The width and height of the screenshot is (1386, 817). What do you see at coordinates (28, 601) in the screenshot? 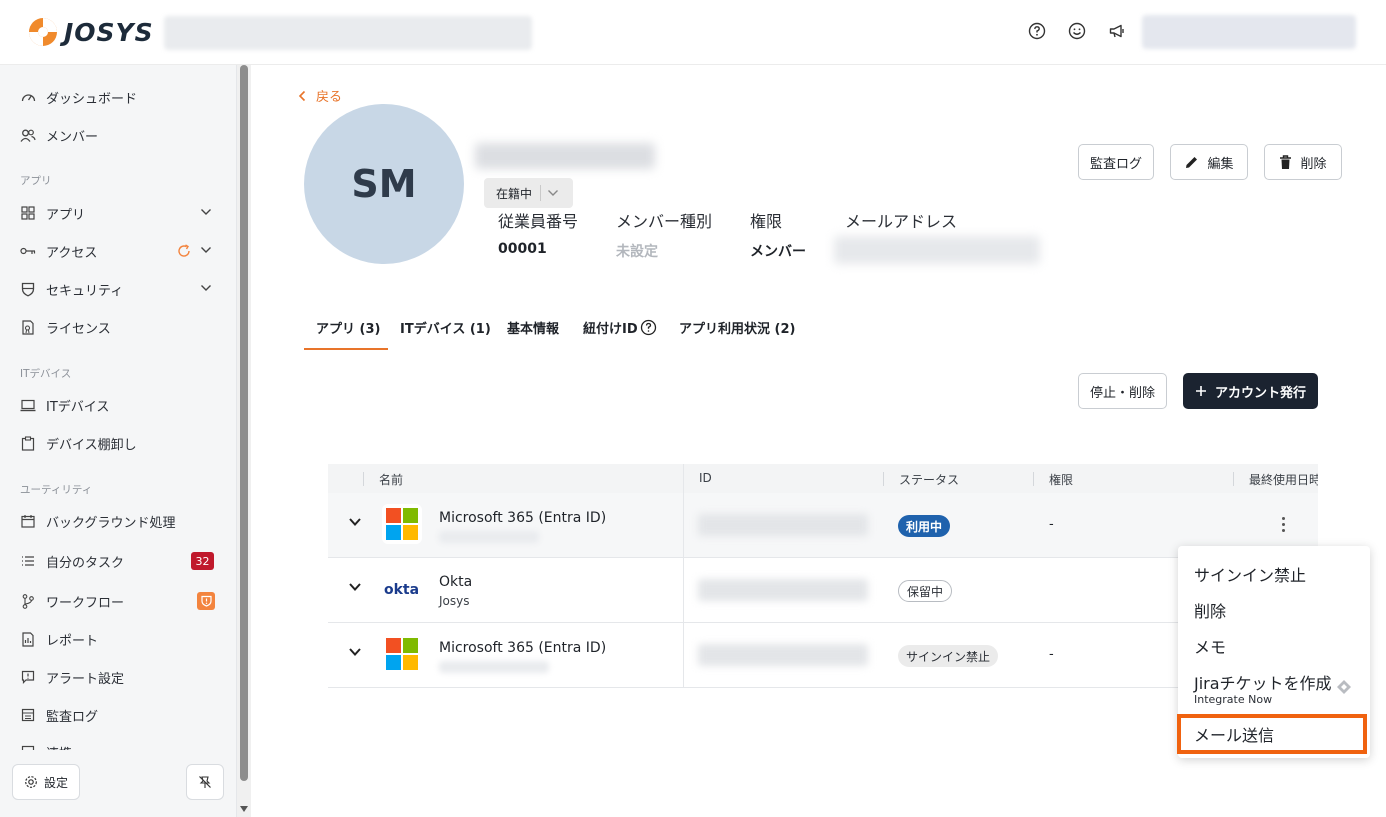
I see `workflow-icon` at bounding box center [28, 601].